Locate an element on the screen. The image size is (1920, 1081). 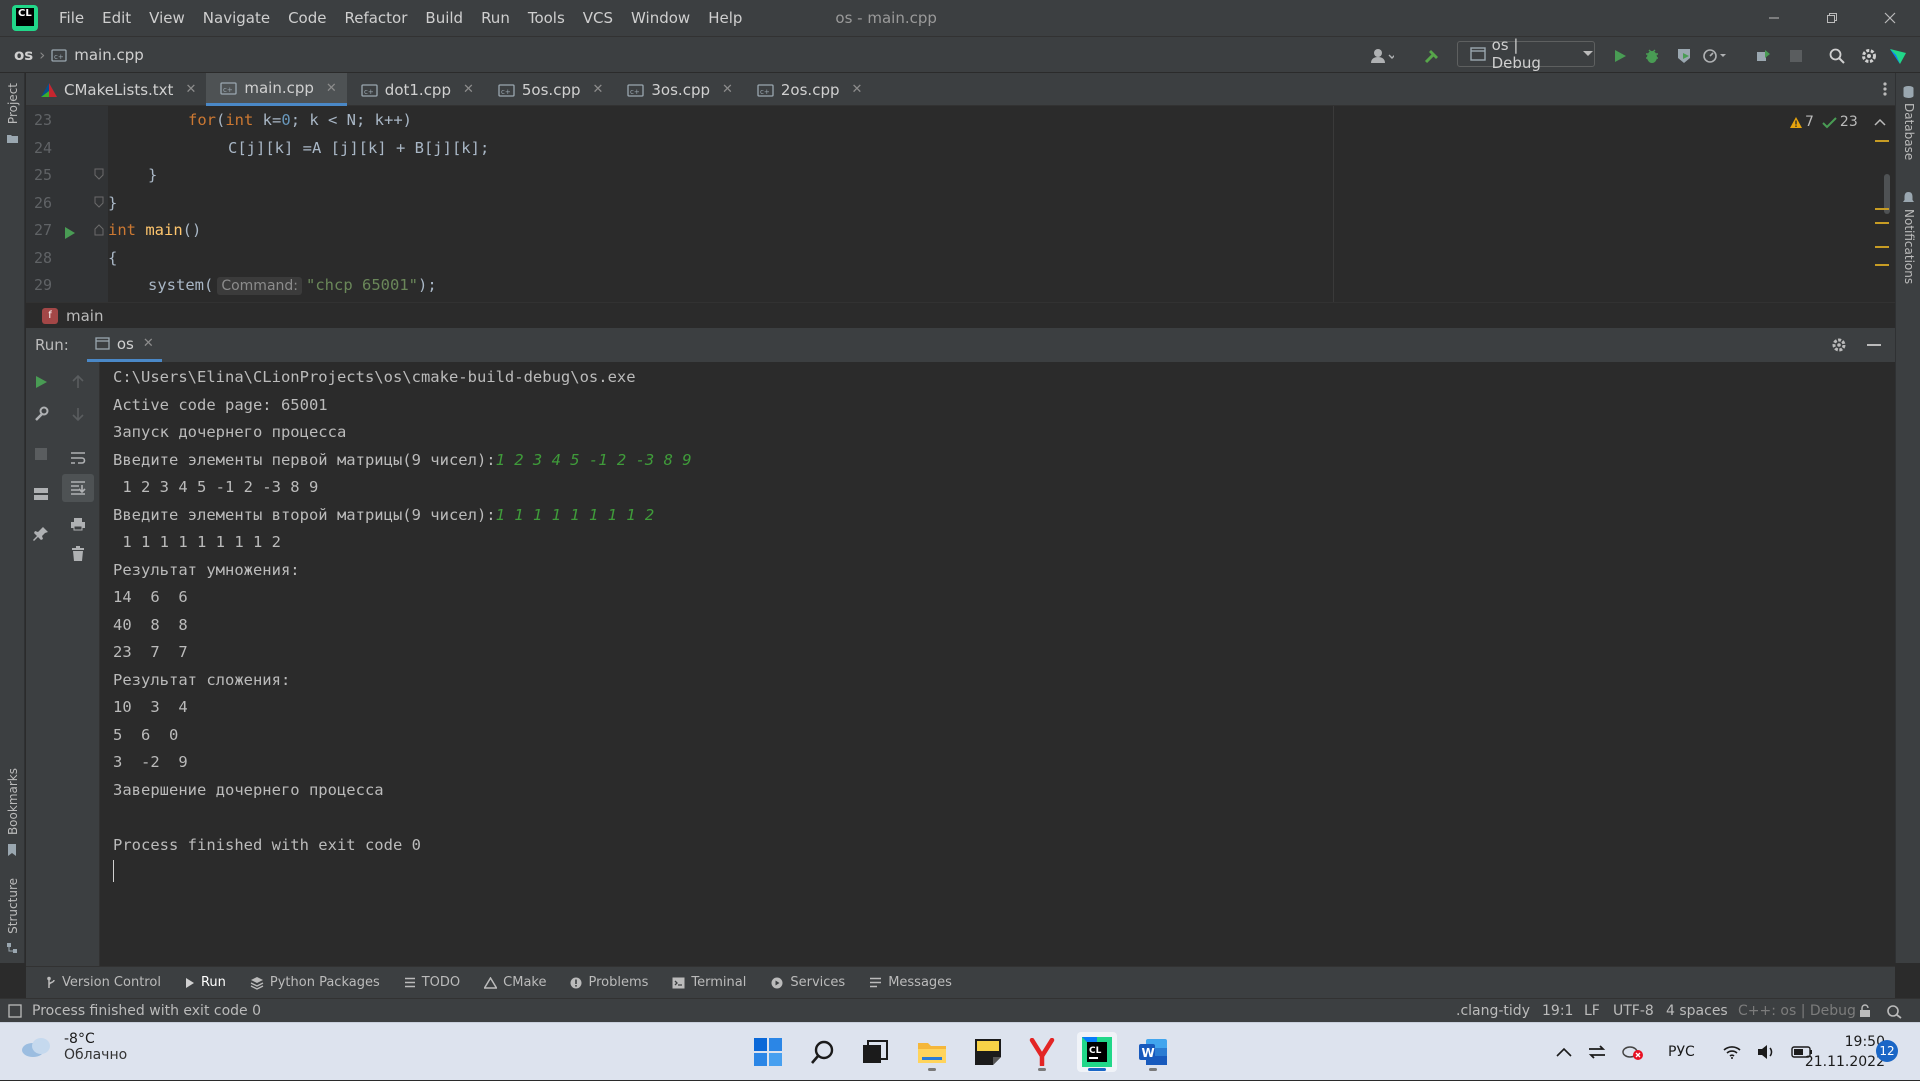
status-context: C++: os | Debug is located at coordinates (1797, 1011).